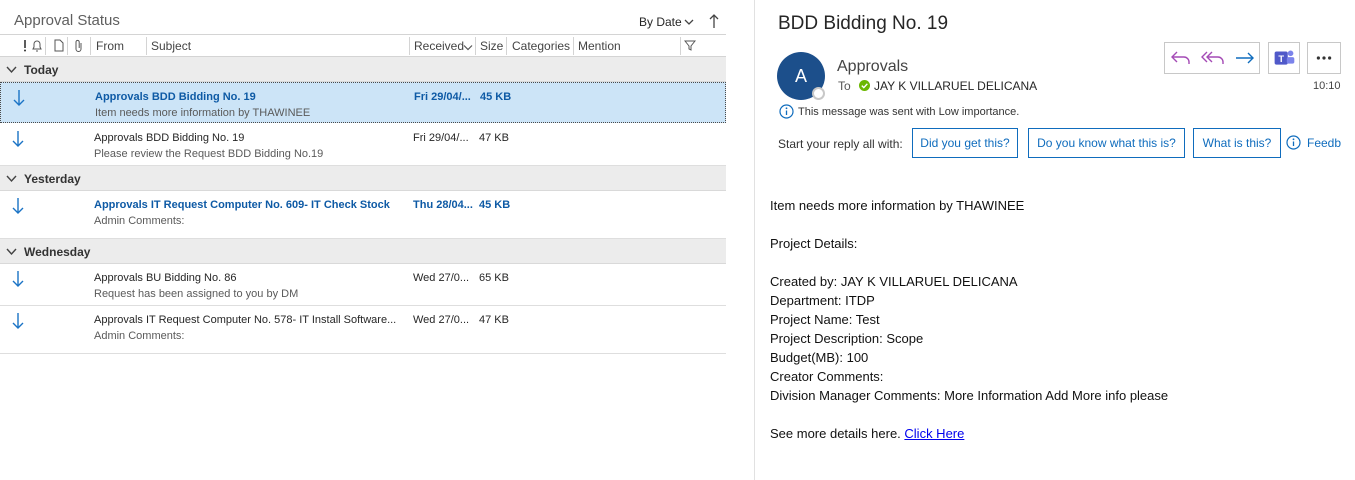 The image size is (1355, 480). I want to click on column-size: Size, so click(491, 46).